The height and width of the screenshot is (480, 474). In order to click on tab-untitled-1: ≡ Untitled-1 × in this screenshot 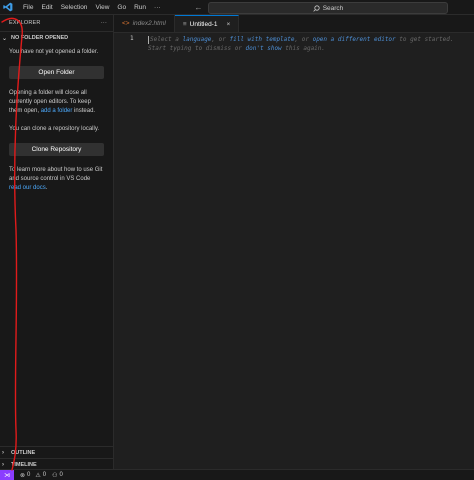, I will do `click(207, 23)`.